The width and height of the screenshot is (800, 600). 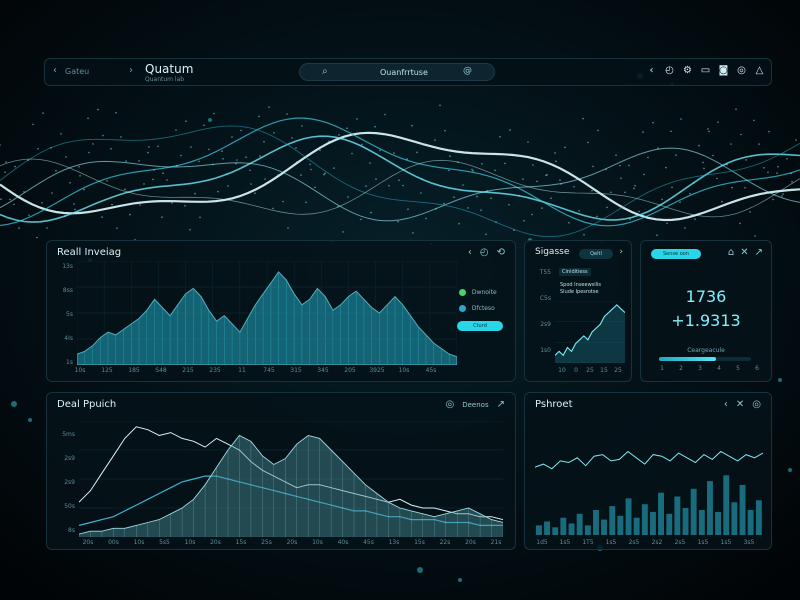 I want to click on message-icon: ▭, so click(x=705, y=71).